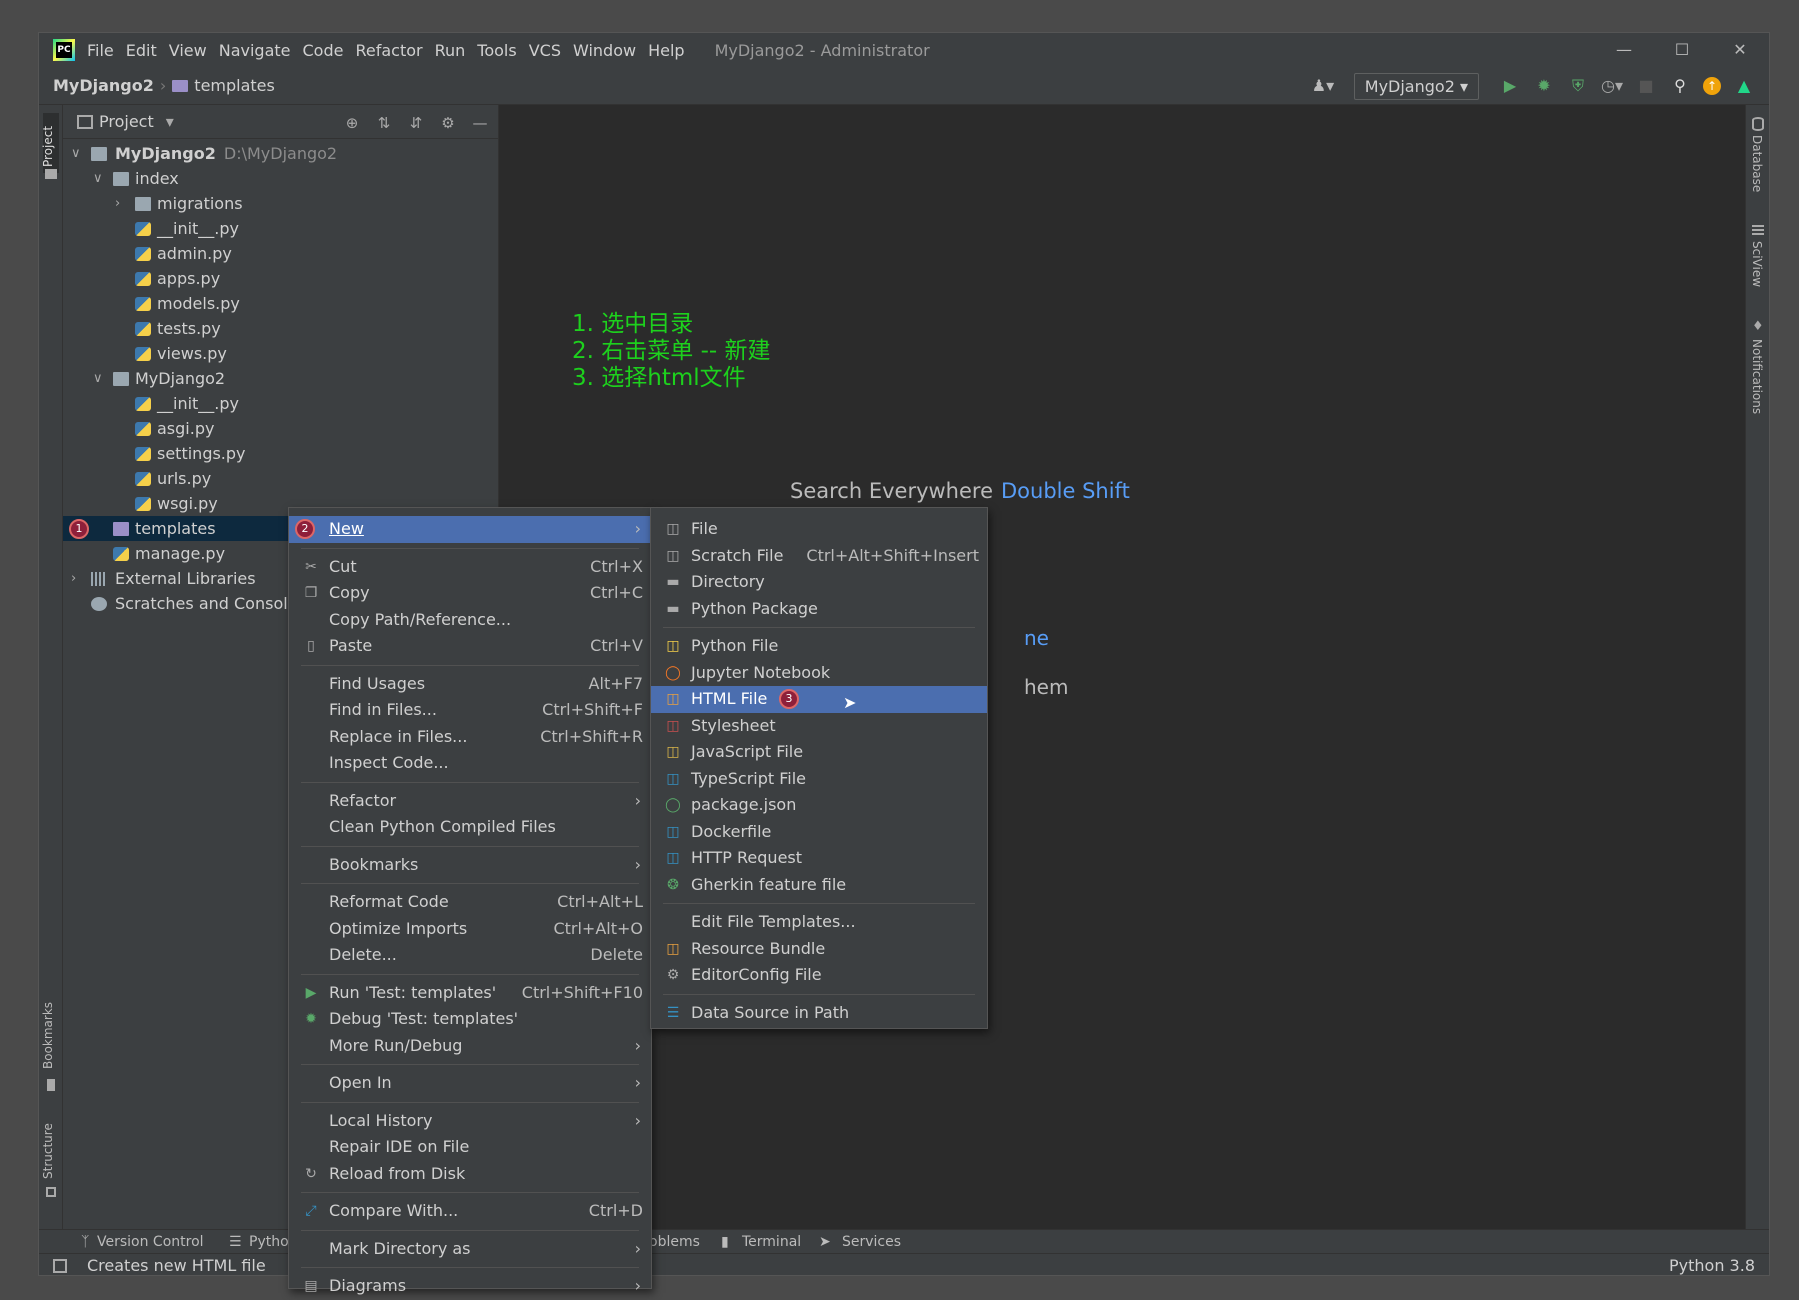 Image resolution: width=1799 pixels, height=1300 pixels. Describe the element at coordinates (280, 428) in the screenshot. I see `tree-item-file: asgi.py` at that location.